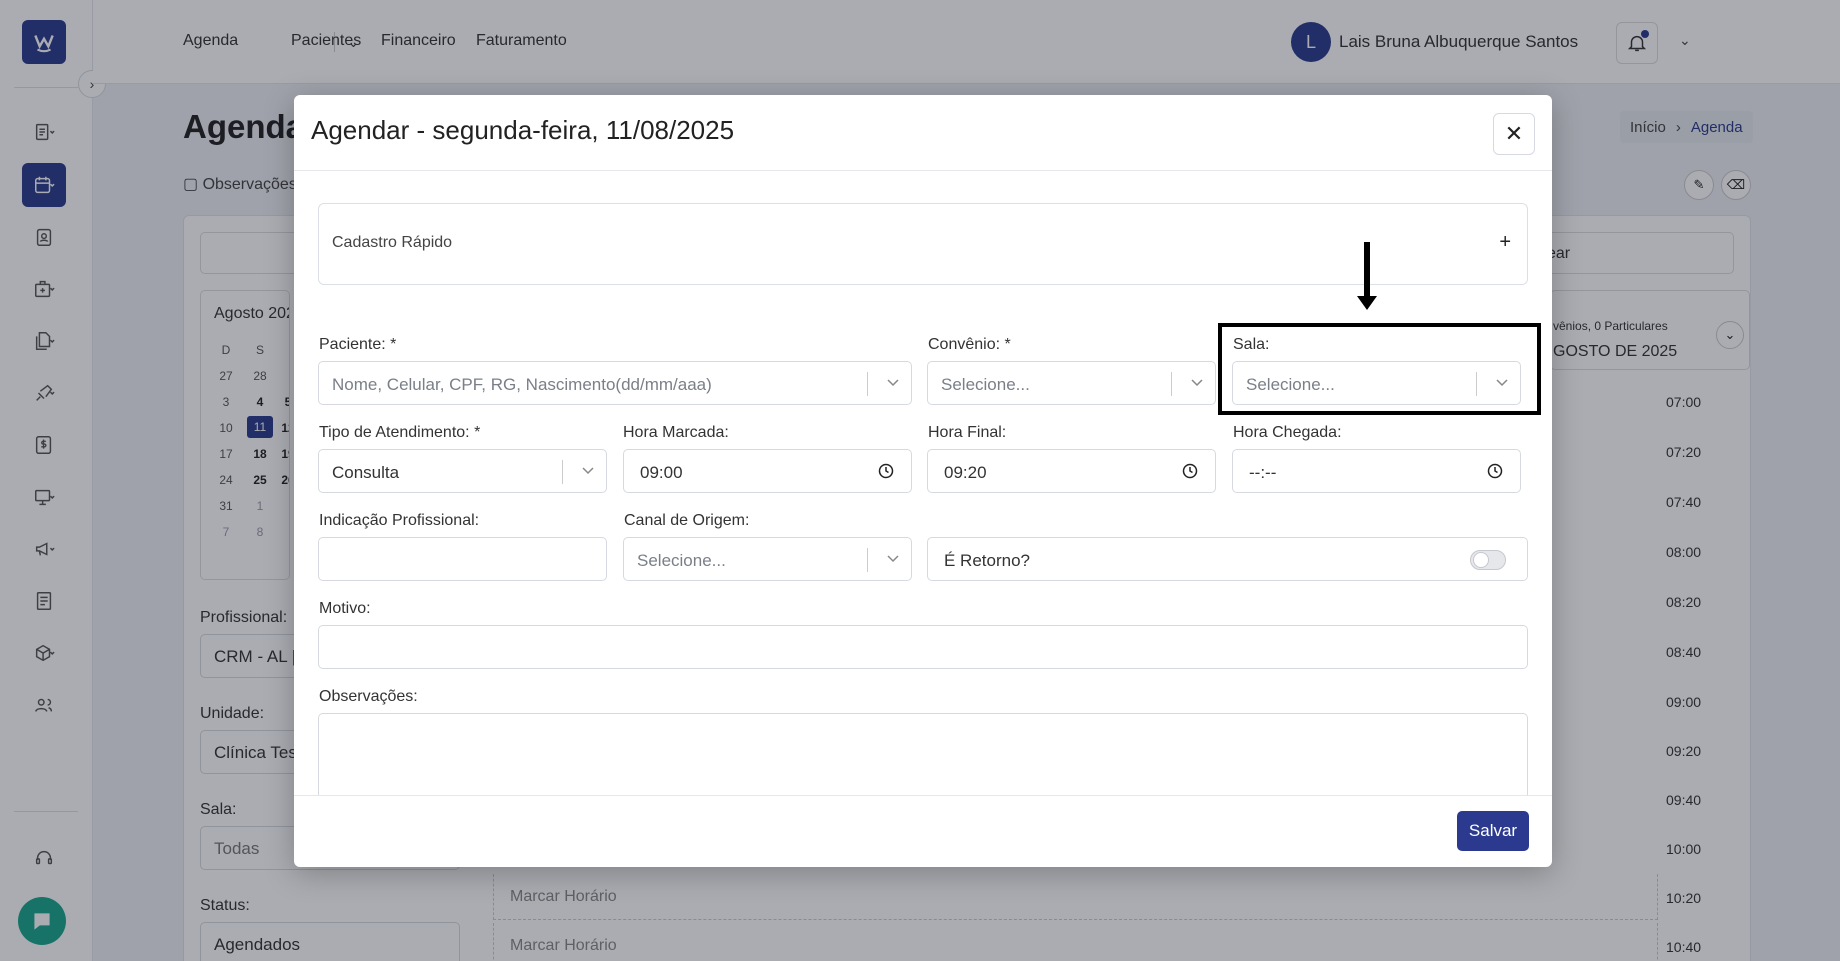 The height and width of the screenshot is (961, 1840). Describe the element at coordinates (687, 520) in the screenshot. I see `canal-origem-label: Canal de Origem:` at that location.